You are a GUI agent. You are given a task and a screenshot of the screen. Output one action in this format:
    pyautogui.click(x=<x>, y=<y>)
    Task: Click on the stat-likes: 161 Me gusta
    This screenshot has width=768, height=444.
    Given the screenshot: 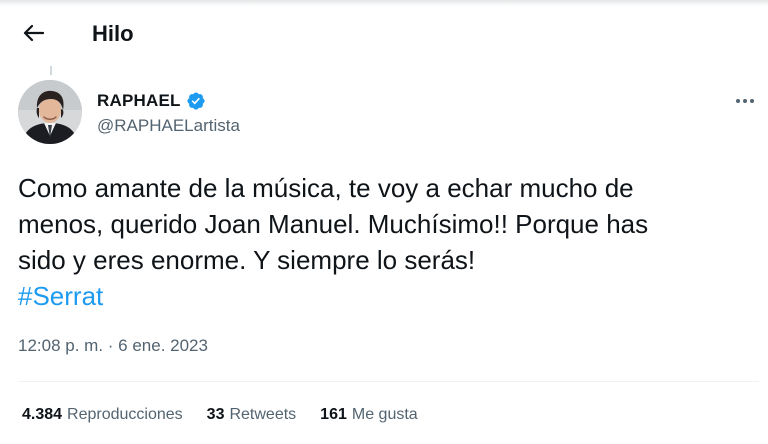 What is the action you would take?
    pyautogui.click(x=369, y=415)
    